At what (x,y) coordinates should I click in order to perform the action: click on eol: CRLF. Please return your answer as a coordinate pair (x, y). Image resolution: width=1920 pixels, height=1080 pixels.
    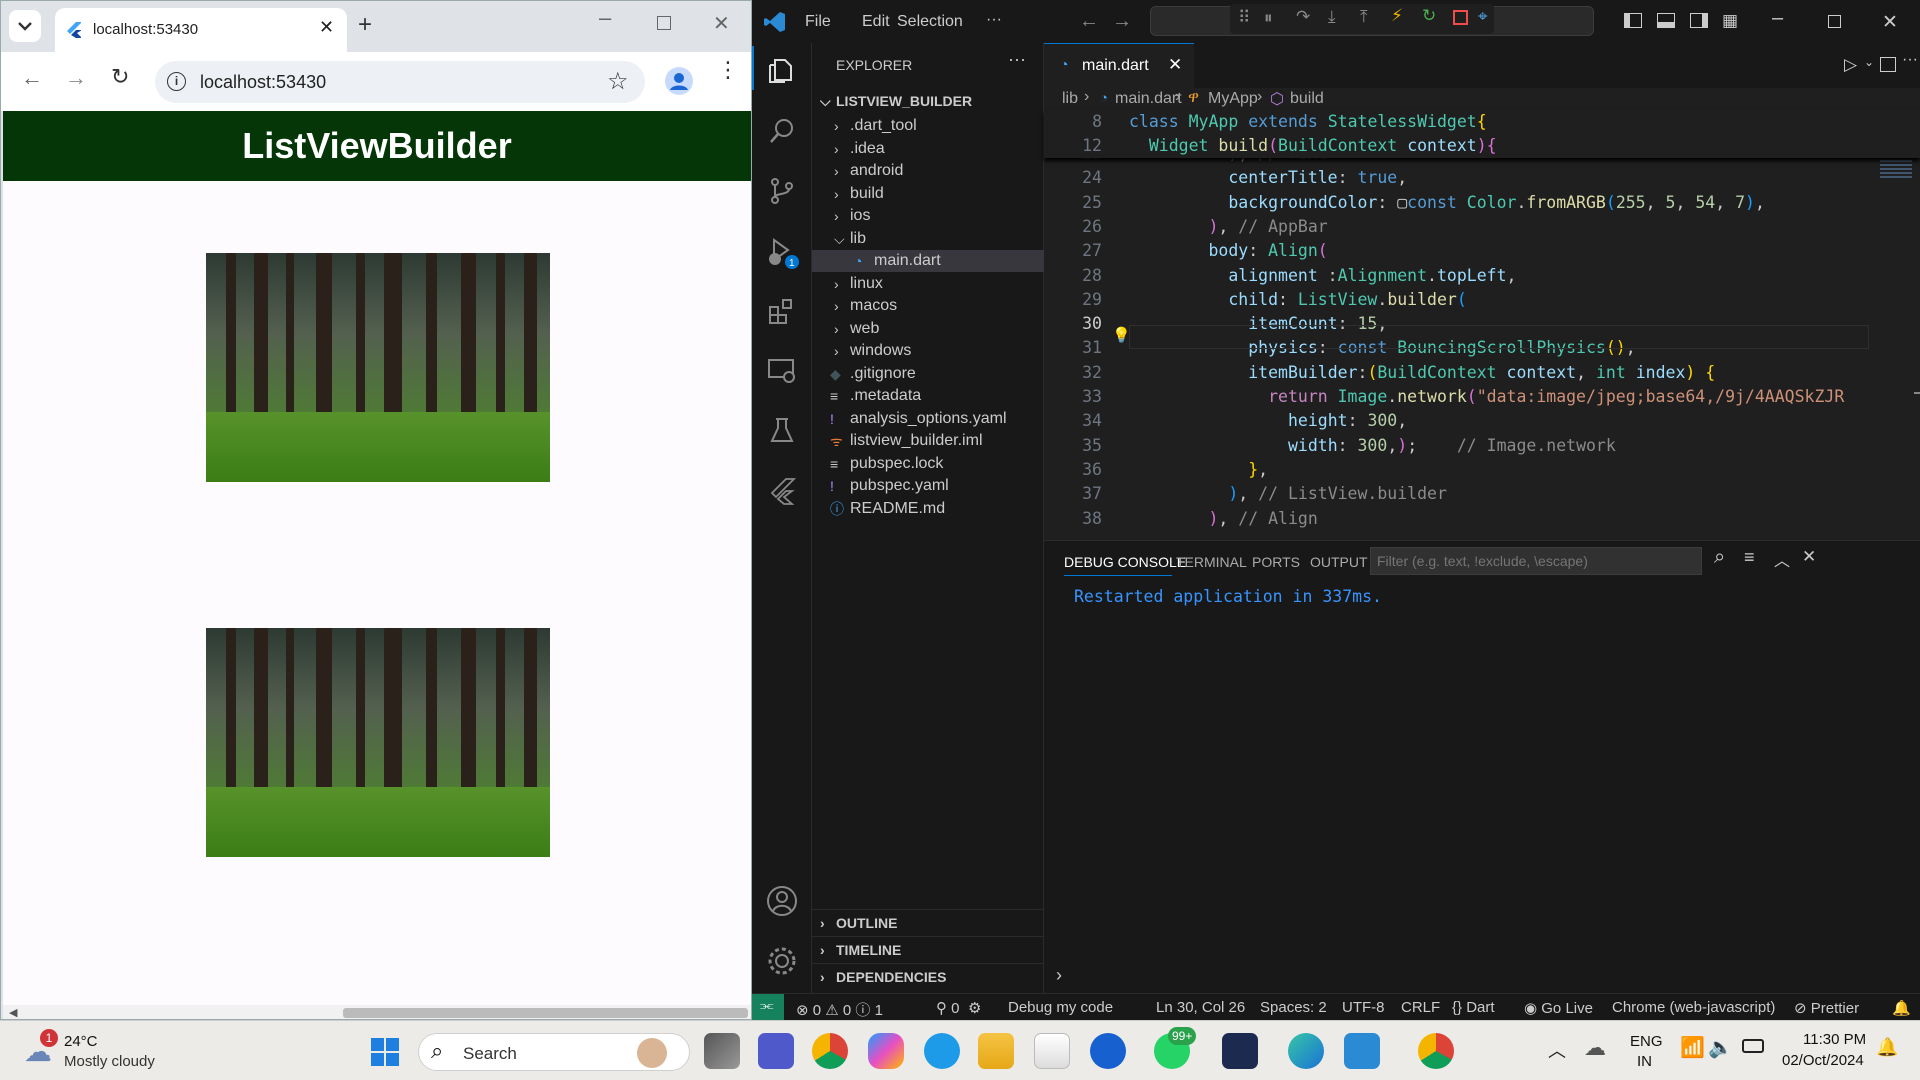
    Looking at the image, I should click on (1420, 1007).